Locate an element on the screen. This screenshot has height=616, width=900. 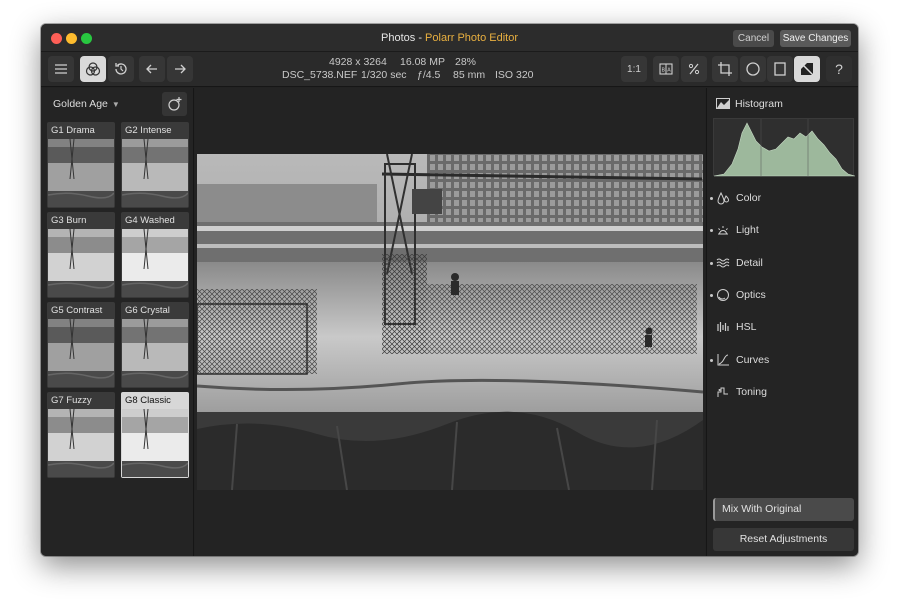
preset-label: G2 Intense is located at coordinates (148, 130).